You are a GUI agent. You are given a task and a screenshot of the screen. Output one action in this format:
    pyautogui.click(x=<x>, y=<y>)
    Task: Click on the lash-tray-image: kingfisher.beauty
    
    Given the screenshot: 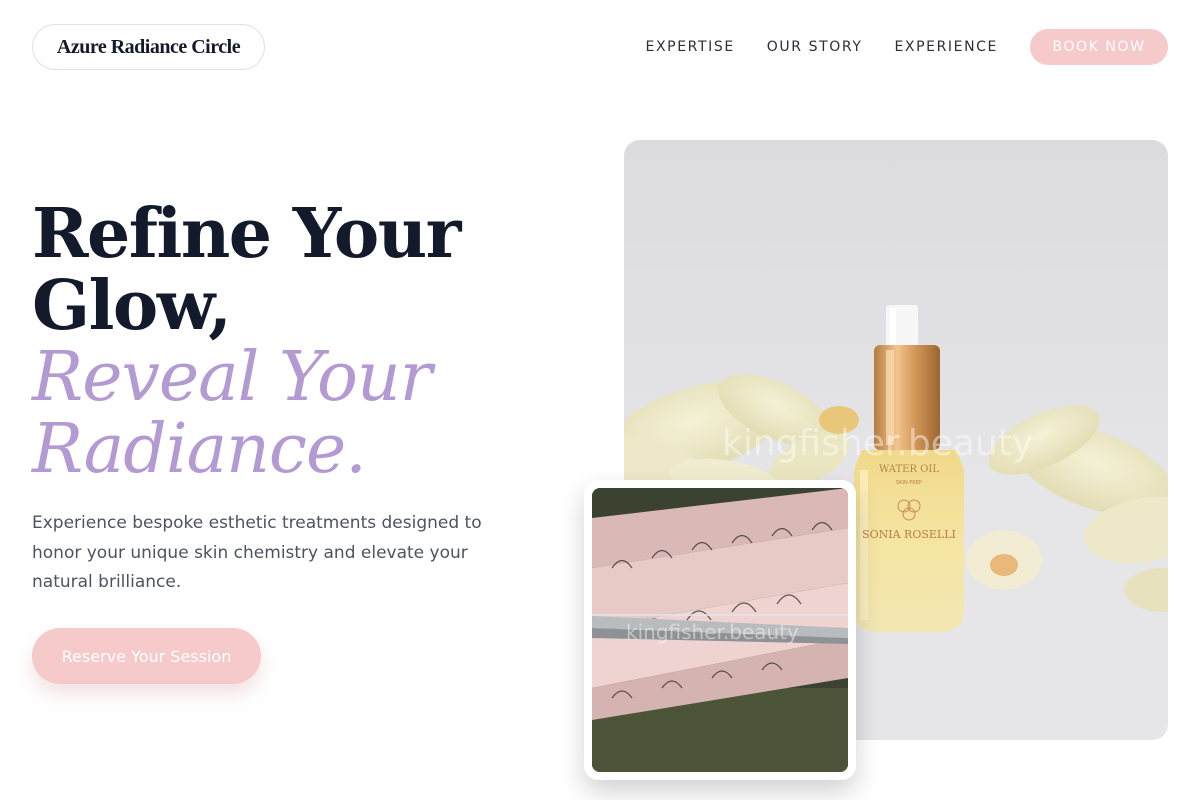 What is the action you would take?
    pyautogui.click(x=720, y=630)
    